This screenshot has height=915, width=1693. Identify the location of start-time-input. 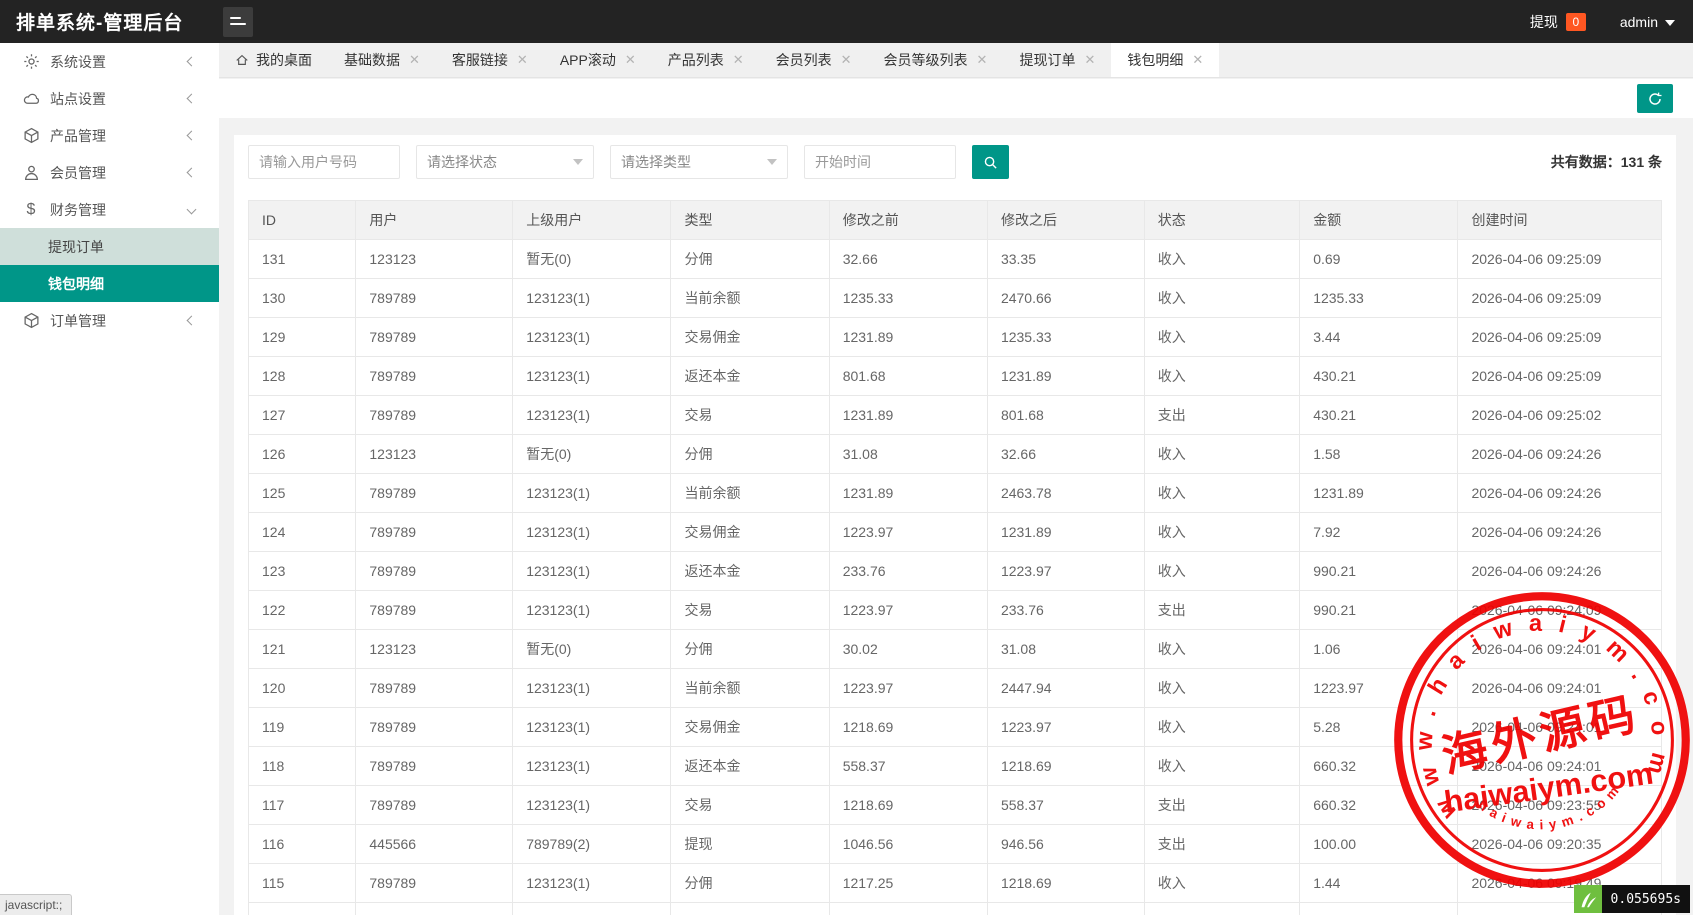
(880, 162).